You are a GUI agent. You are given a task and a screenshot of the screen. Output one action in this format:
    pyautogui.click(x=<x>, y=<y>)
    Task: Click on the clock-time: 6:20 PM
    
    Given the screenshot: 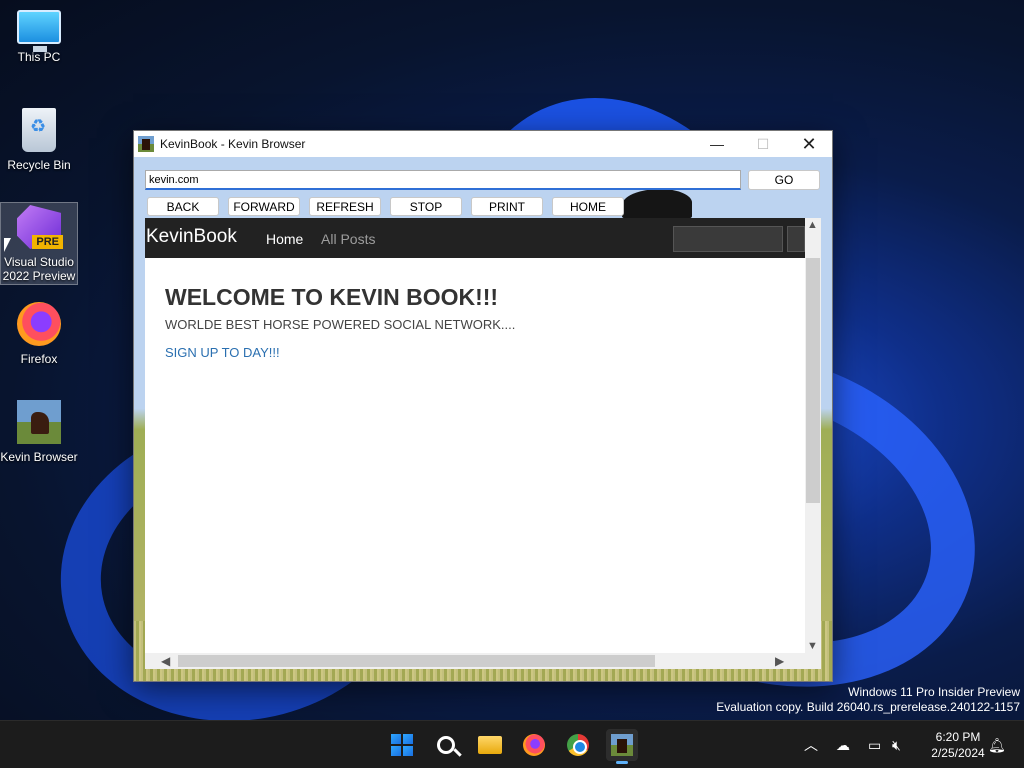 What is the action you would take?
    pyautogui.click(x=958, y=737)
    